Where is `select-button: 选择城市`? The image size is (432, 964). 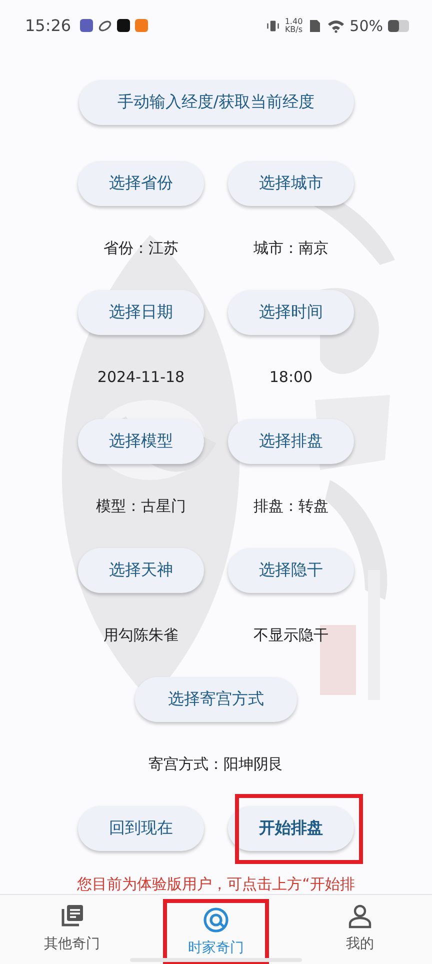
select-button: 选择城市 is located at coordinates (291, 183).